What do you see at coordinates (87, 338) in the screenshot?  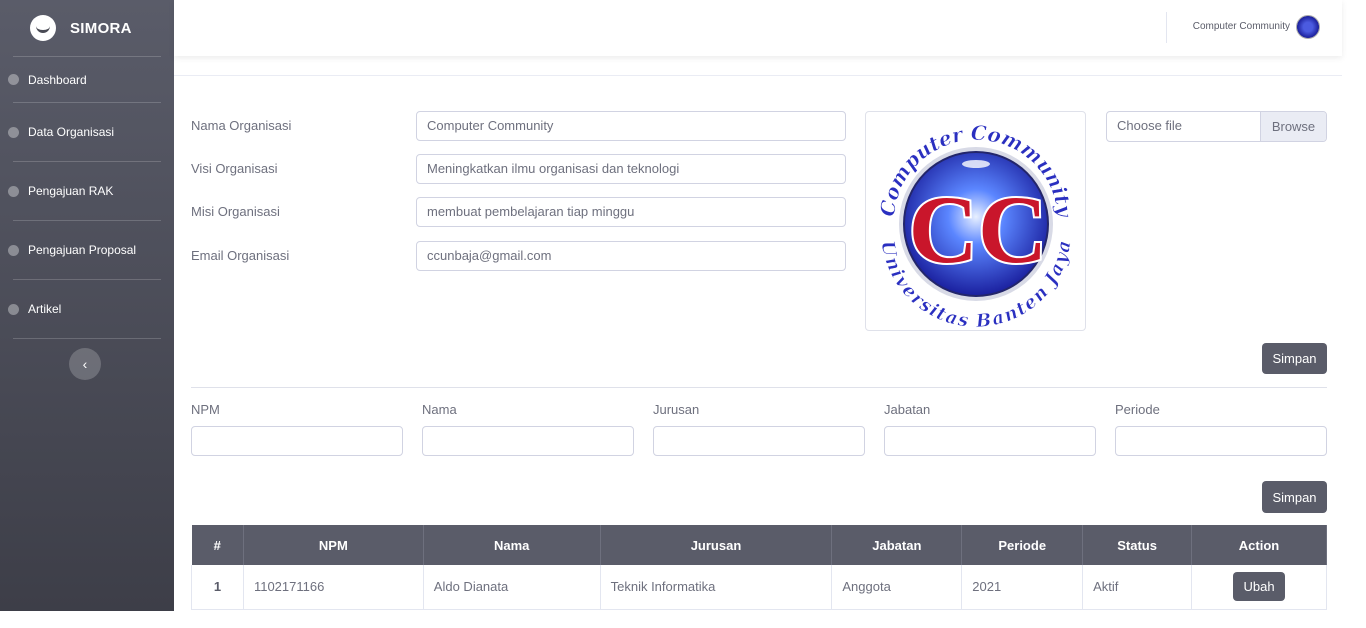 I see `sidebar-divider` at bounding box center [87, 338].